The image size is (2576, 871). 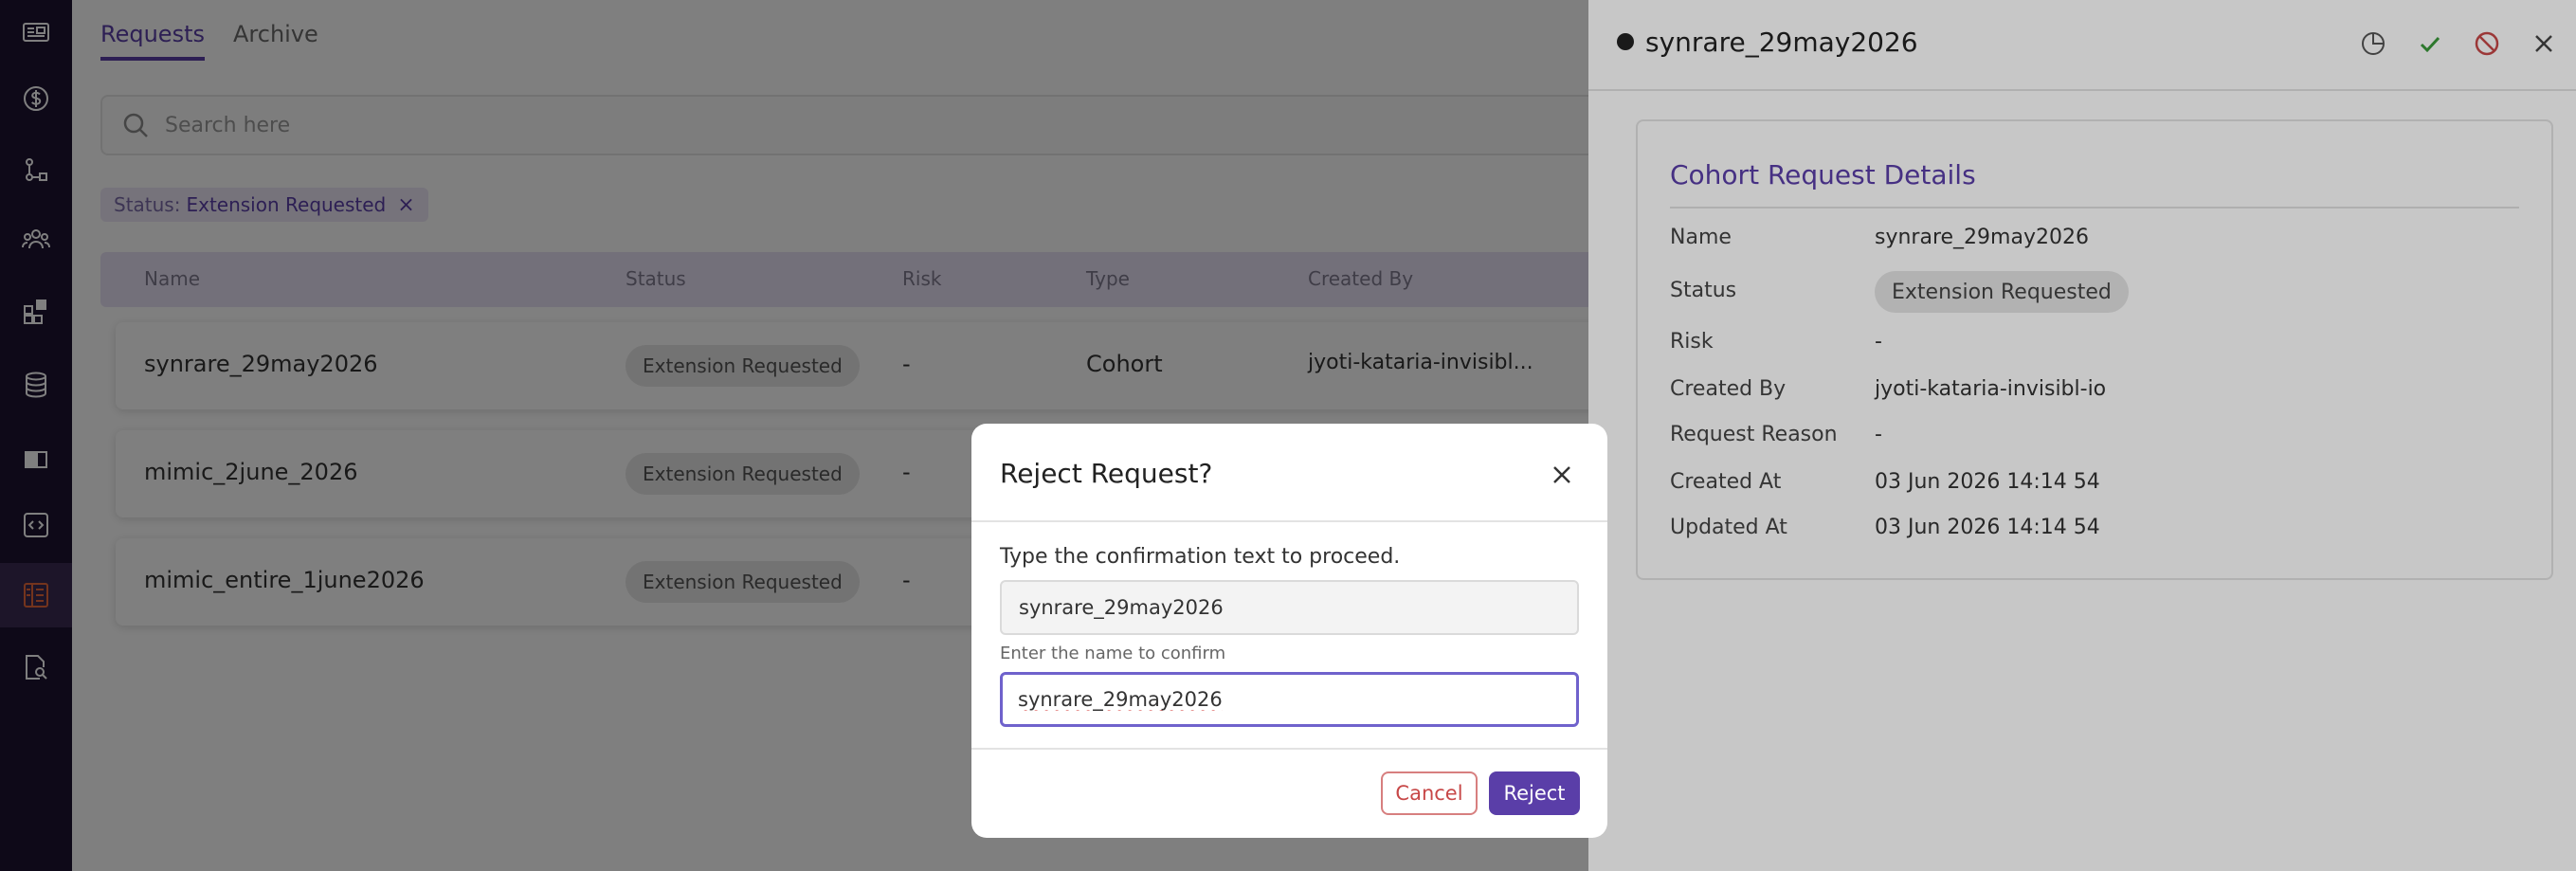 I want to click on cancel-button: Cancel, so click(x=1429, y=793).